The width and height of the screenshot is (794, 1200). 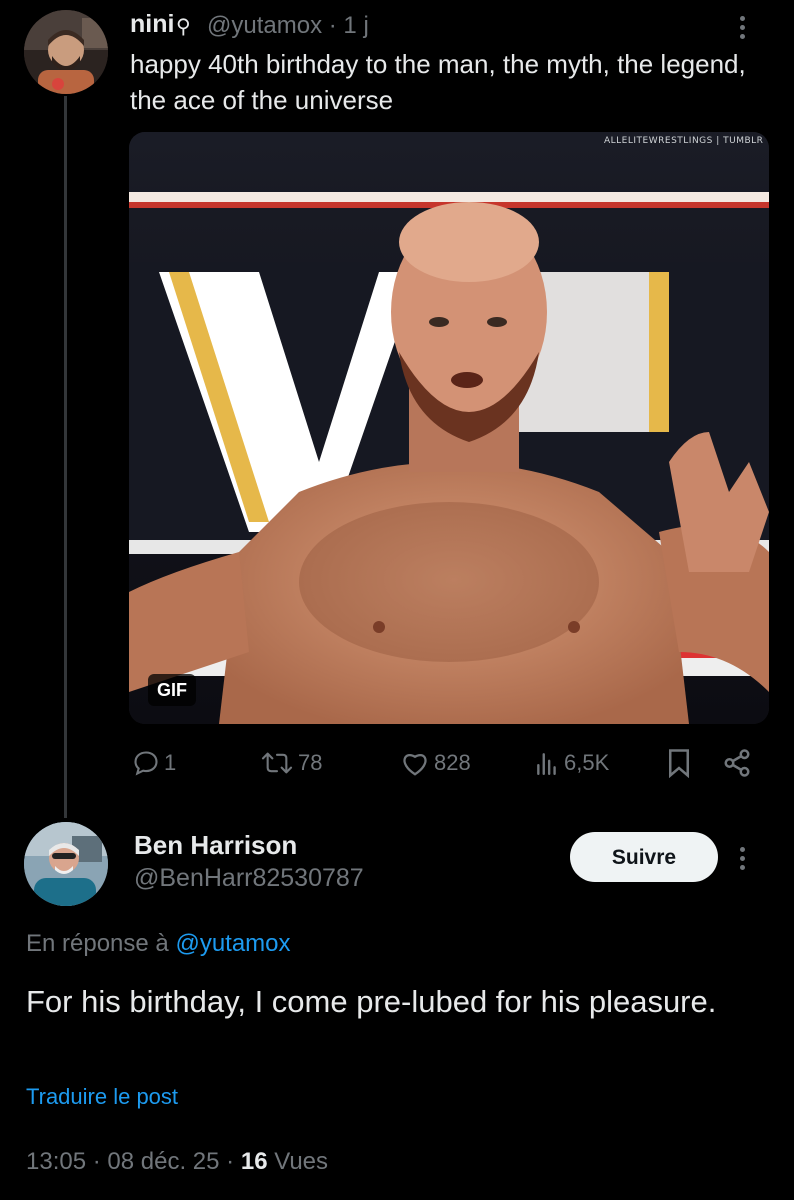 I want to click on follow-button: Suivre, so click(x=644, y=857).